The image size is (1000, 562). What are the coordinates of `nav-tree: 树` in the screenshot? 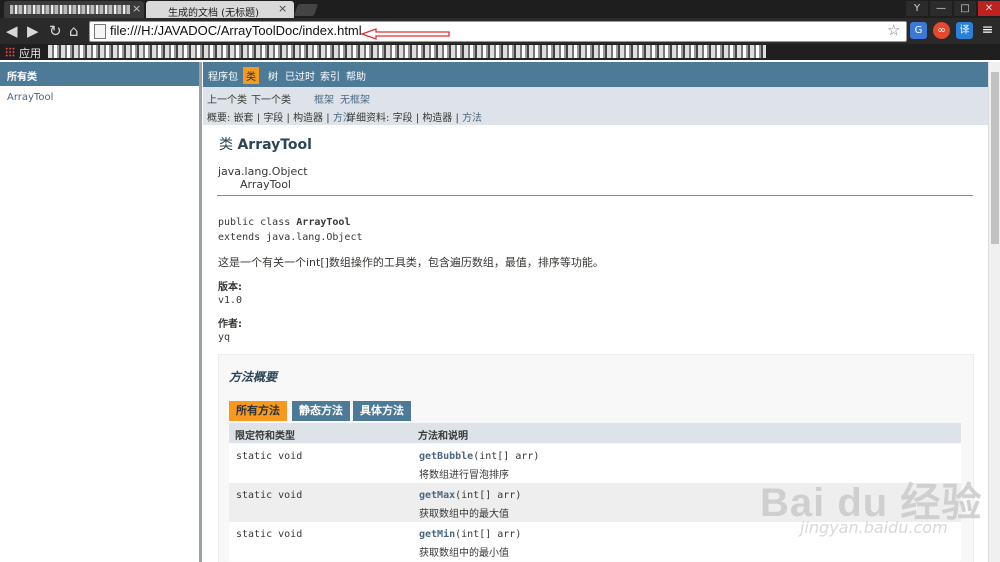 It's located at (273, 75).